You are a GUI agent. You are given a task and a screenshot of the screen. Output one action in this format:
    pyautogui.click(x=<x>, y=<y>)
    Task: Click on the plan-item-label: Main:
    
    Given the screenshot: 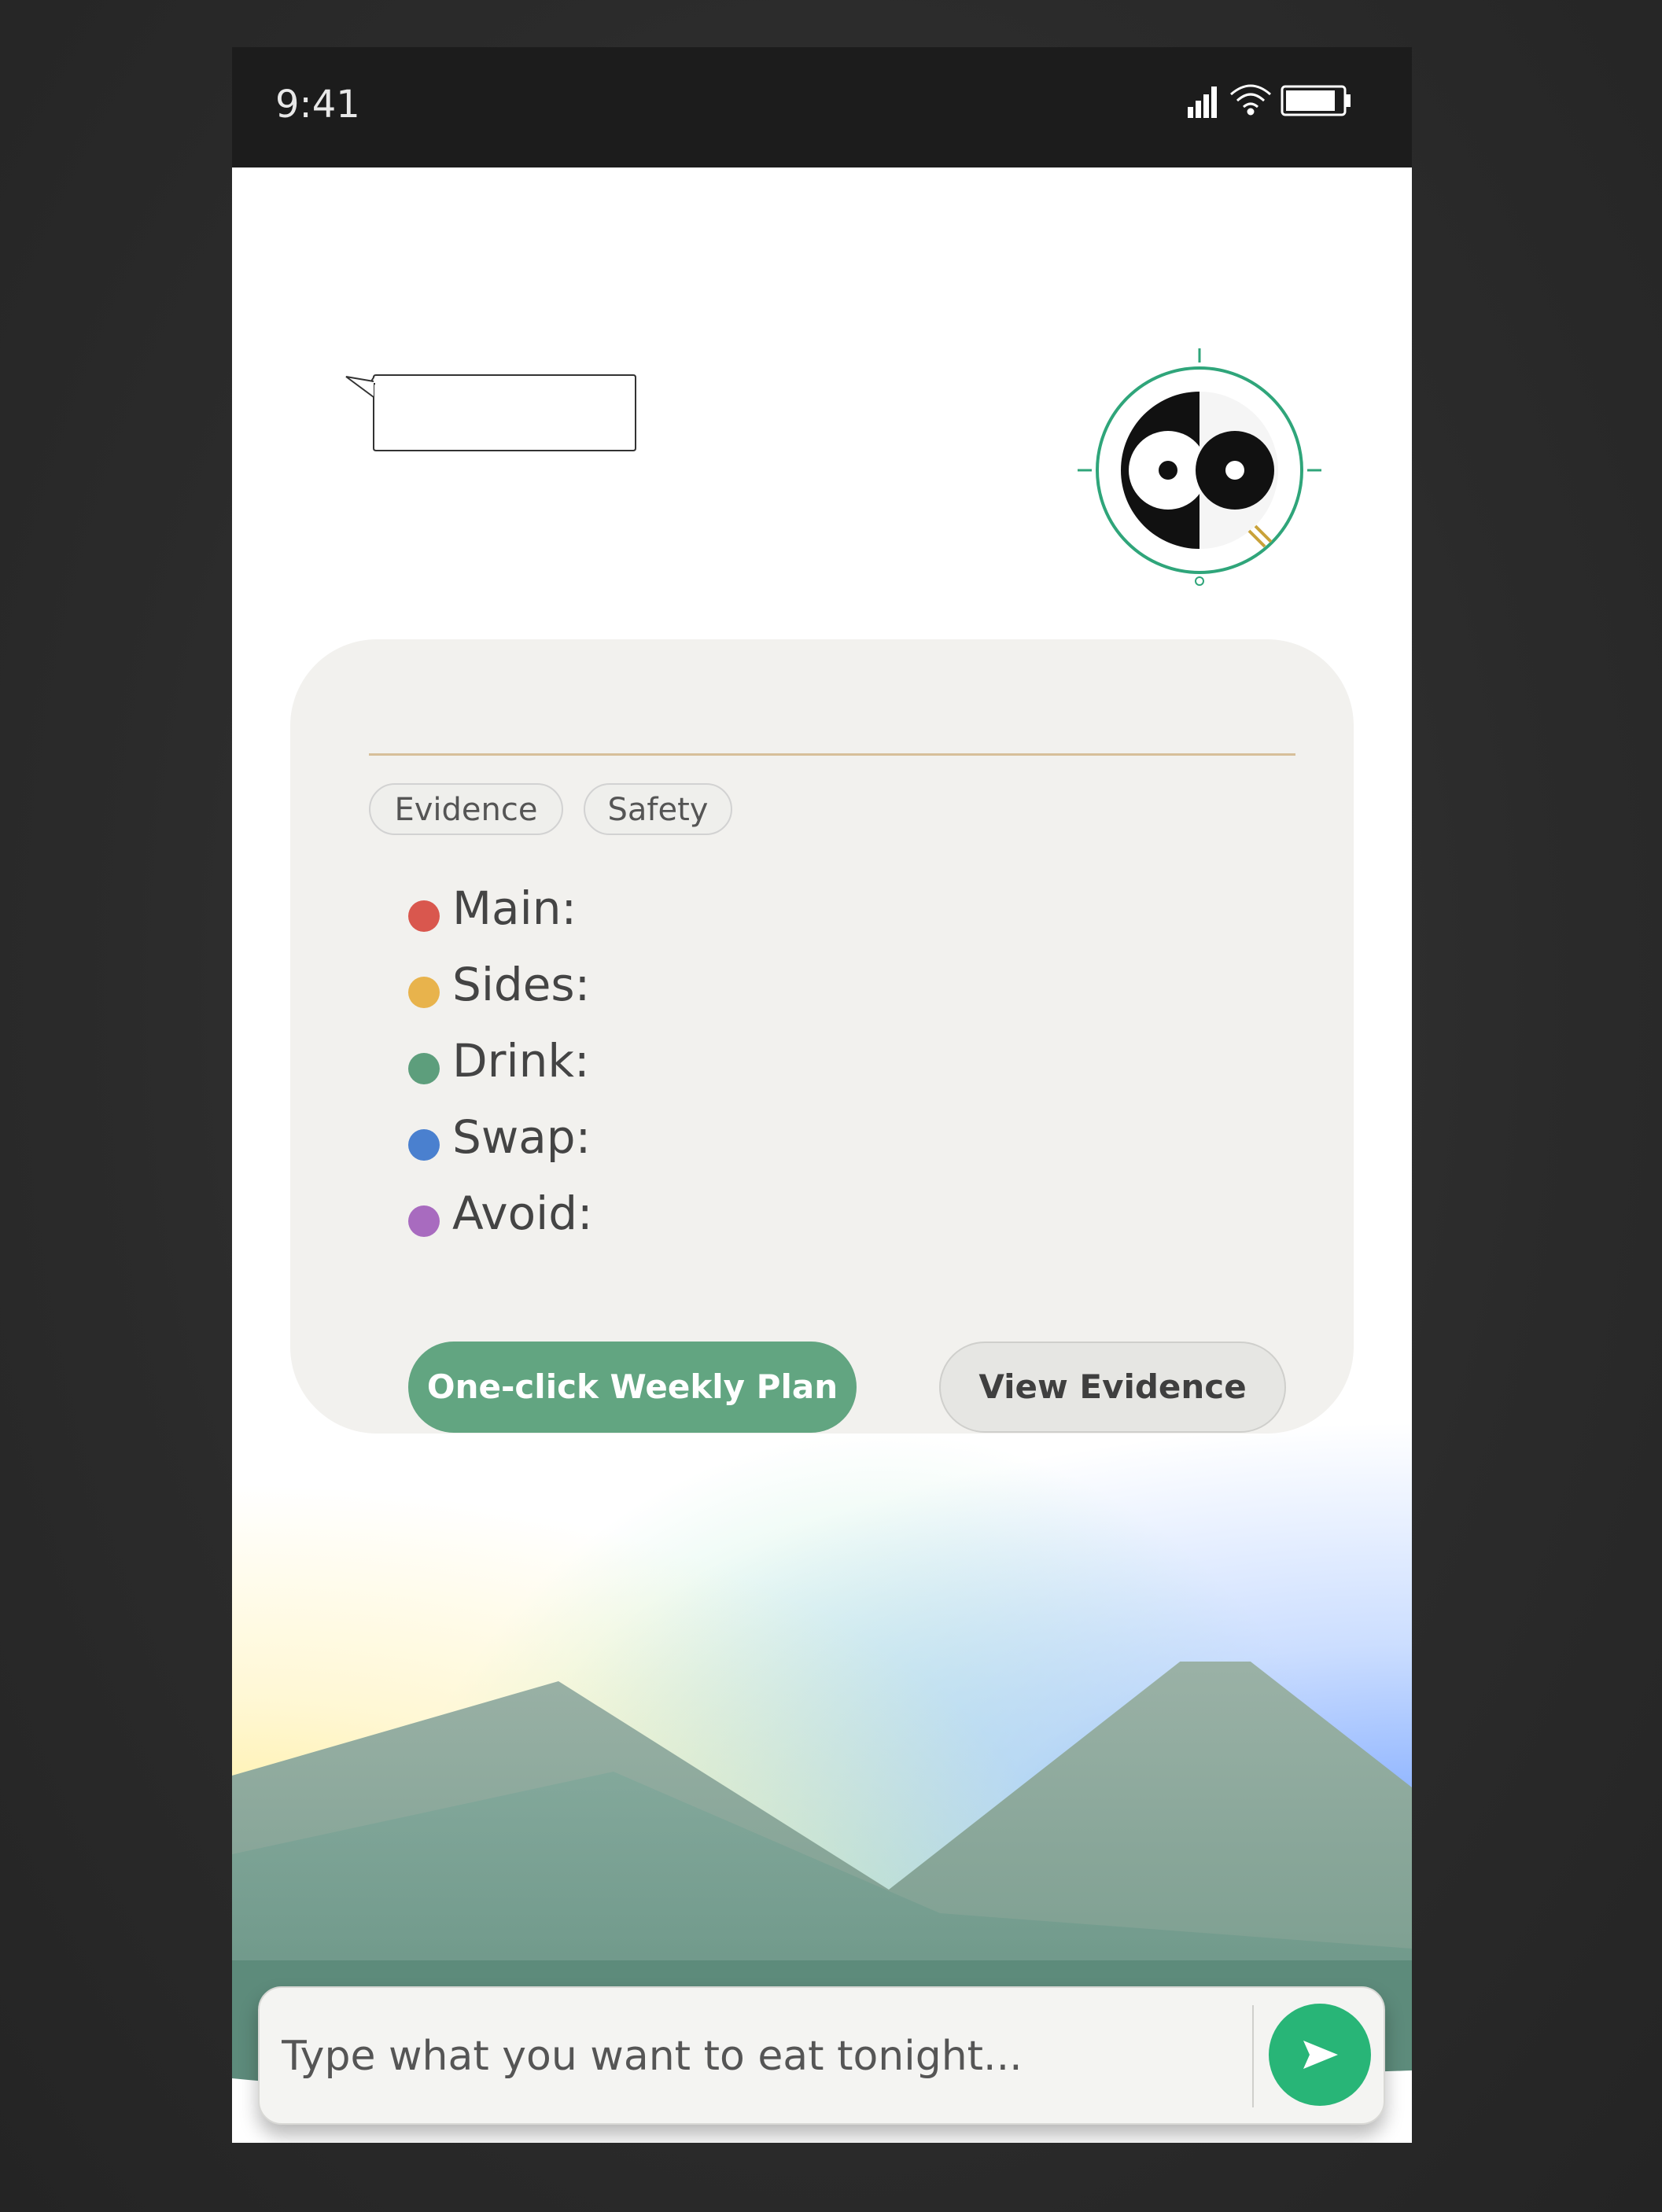 What is the action you would take?
    pyautogui.click(x=514, y=908)
    